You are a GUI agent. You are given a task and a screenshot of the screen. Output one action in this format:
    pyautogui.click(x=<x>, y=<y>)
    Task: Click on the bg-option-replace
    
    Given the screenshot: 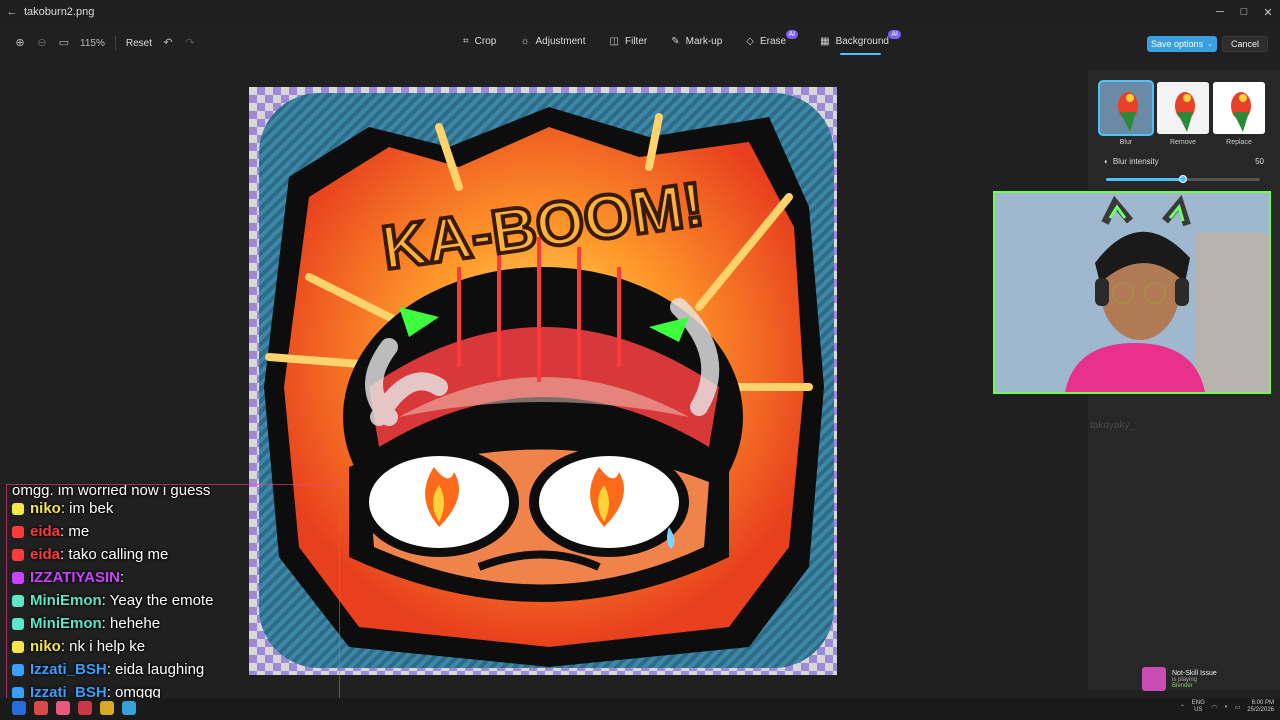 What is the action you would take?
    pyautogui.click(x=1239, y=108)
    